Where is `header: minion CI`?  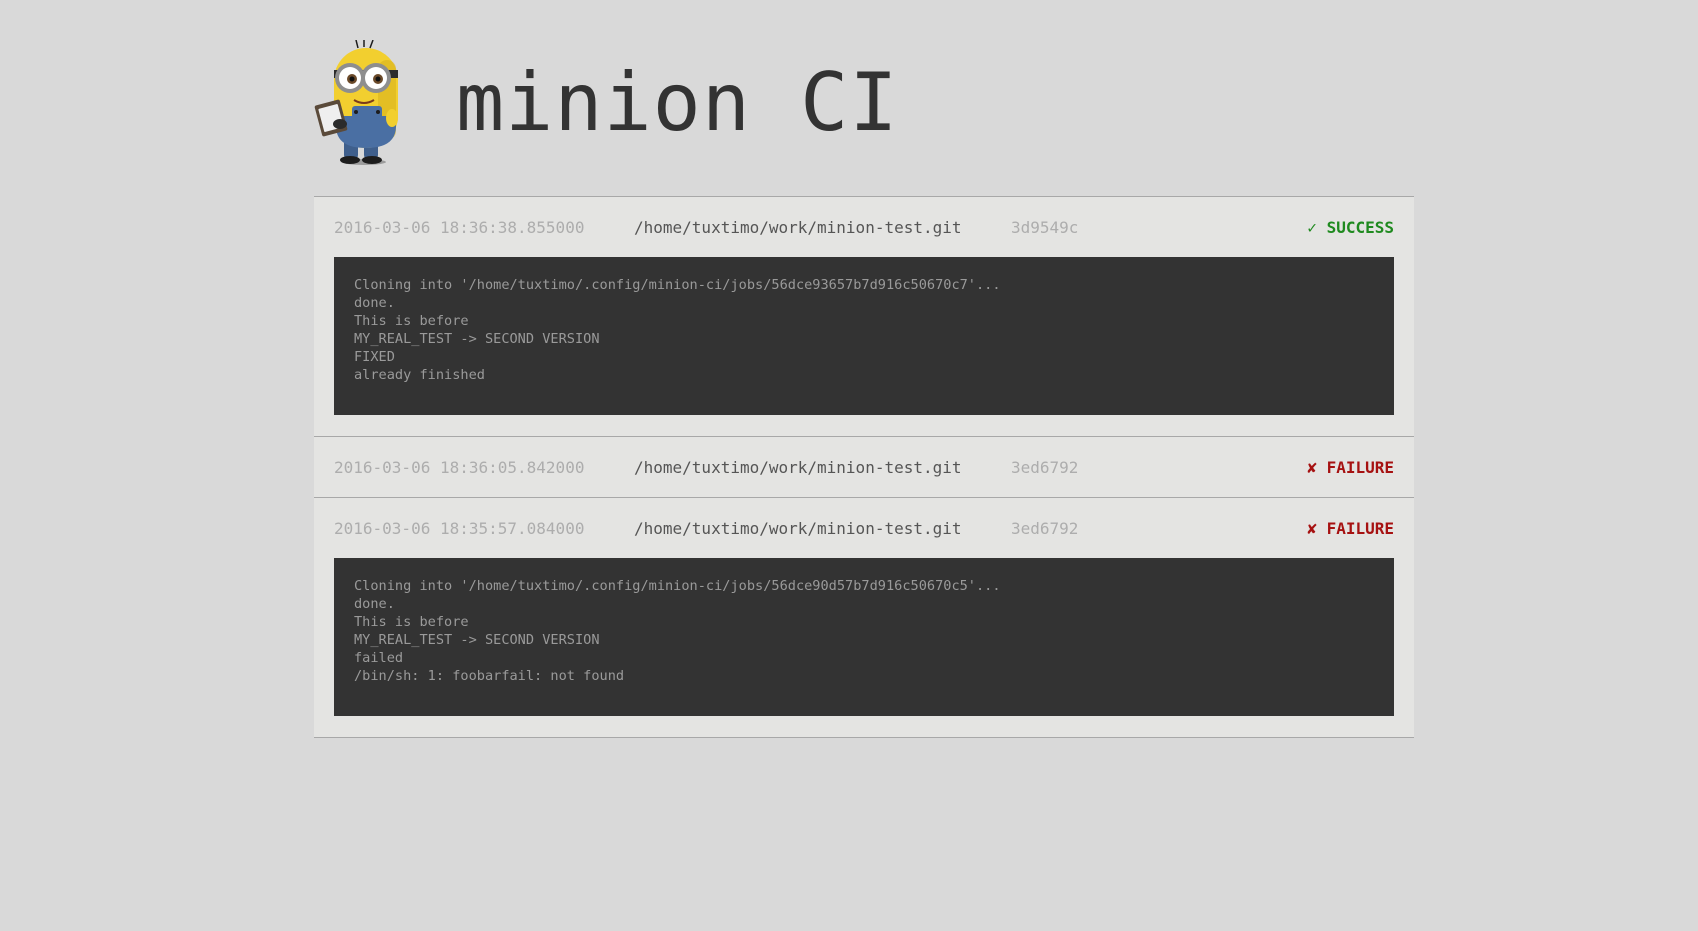
header: minion CI is located at coordinates (864, 98).